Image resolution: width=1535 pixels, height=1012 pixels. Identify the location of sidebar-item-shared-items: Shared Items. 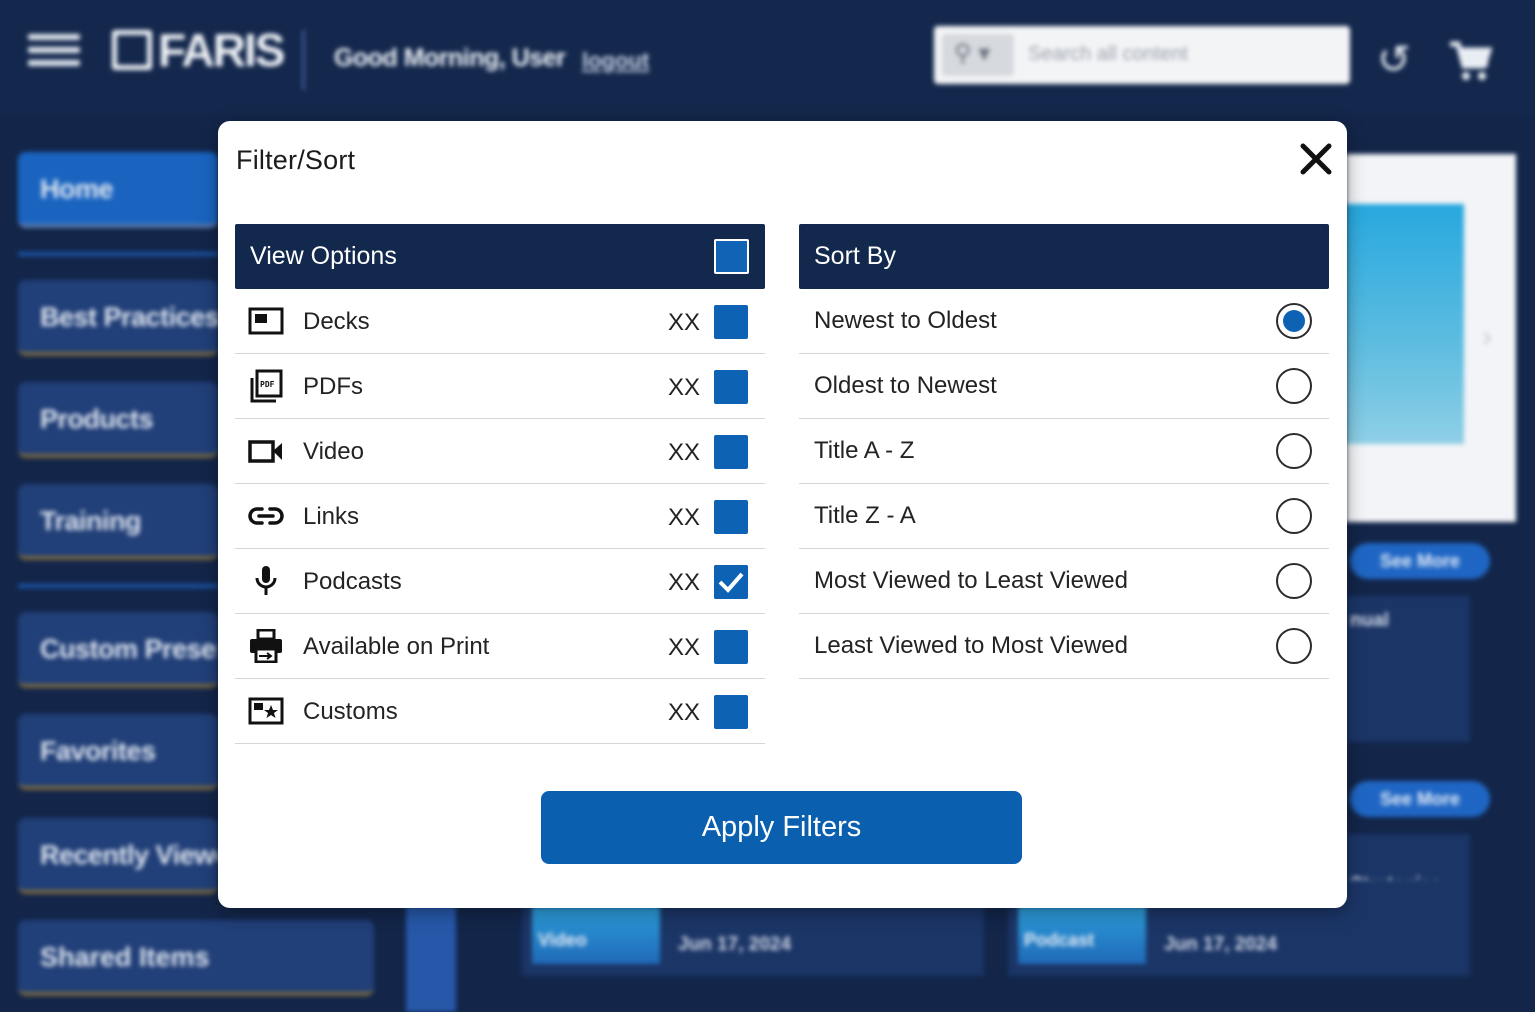
(196, 958).